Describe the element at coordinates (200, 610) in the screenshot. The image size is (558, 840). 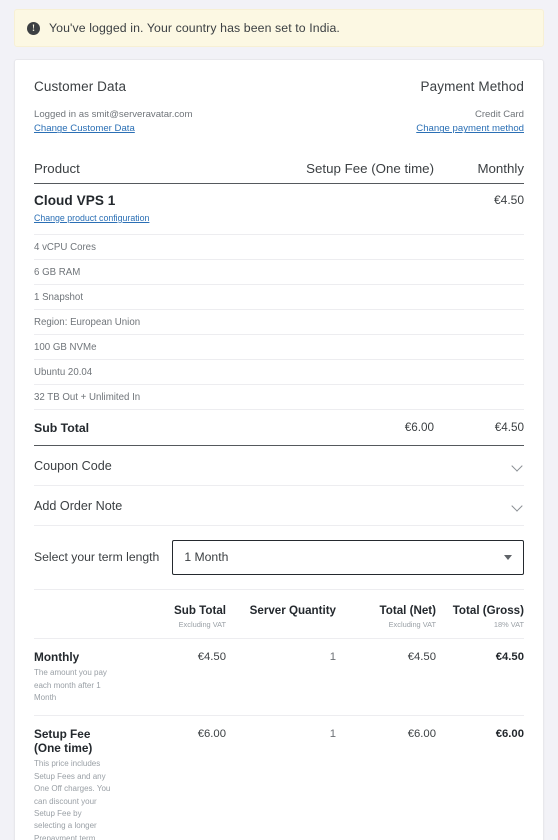
I see `summary-header-subtotal-title: Sub Total` at that location.